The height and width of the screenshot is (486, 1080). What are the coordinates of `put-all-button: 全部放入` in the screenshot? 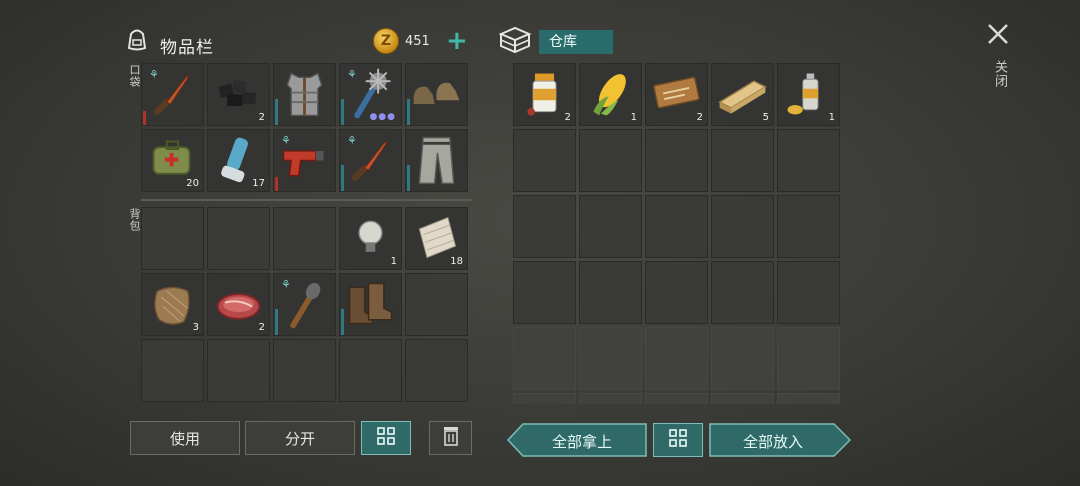 It's located at (780, 440).